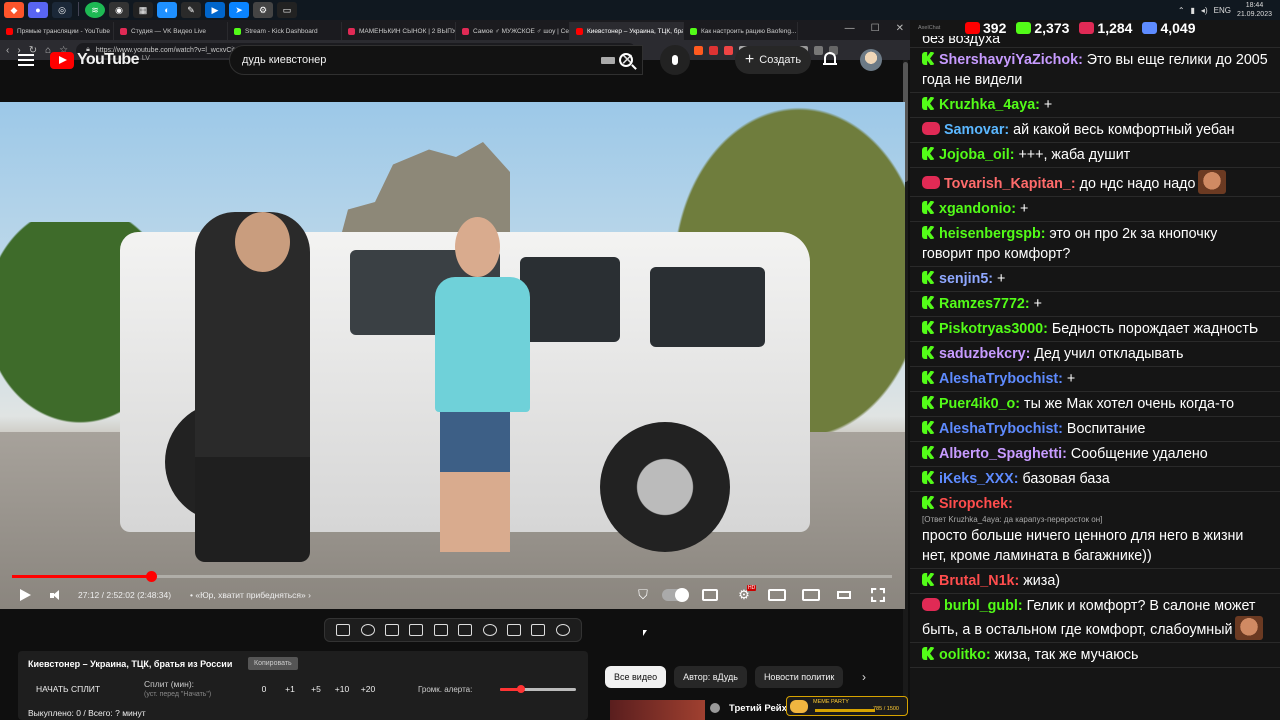 This screenshot has width=1280, height=720. I want to click on discord-icon: ●, so click(38, 10).